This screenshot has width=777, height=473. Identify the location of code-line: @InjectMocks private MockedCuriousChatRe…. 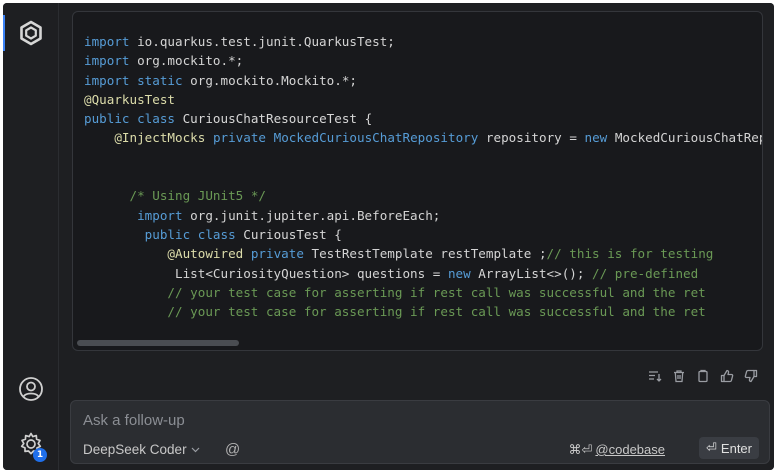
(423, 137).